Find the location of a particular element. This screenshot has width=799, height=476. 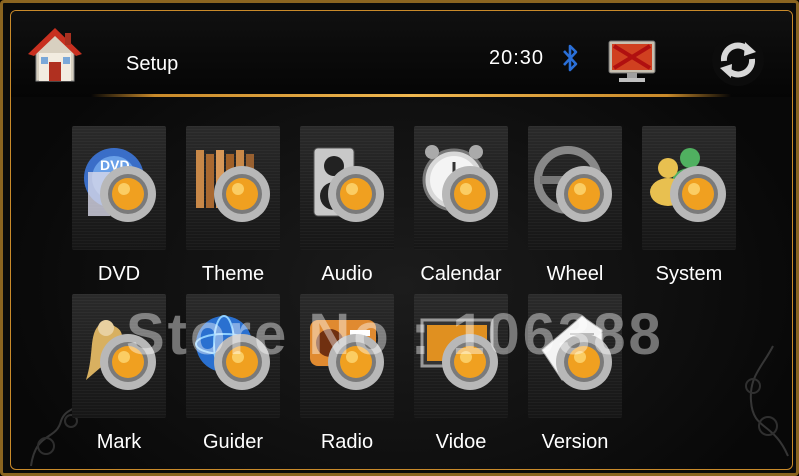

menu-tile-system is located at coordinates (689, 188).